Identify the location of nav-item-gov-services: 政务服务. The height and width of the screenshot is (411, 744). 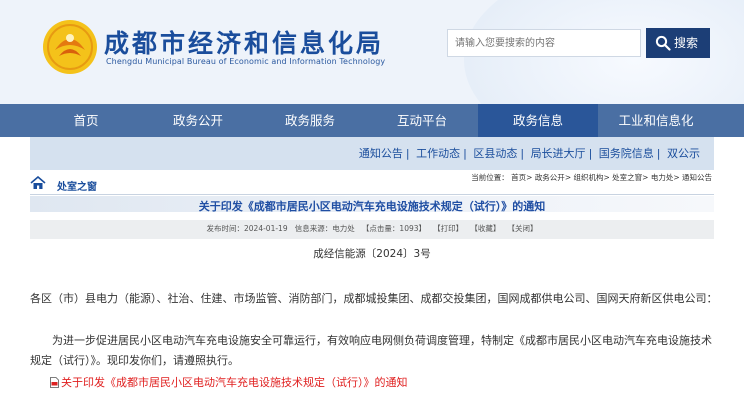
(310, 120).